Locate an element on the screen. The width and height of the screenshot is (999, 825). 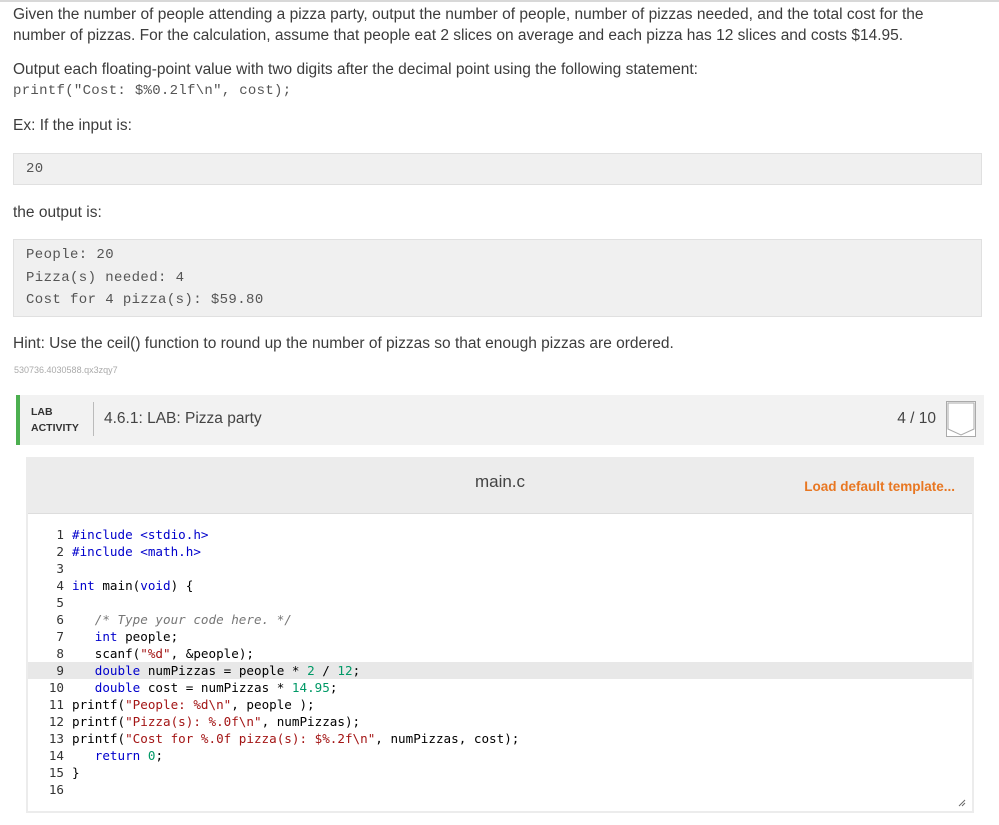
code-text: return 0; is located at coordinates (117, 755).